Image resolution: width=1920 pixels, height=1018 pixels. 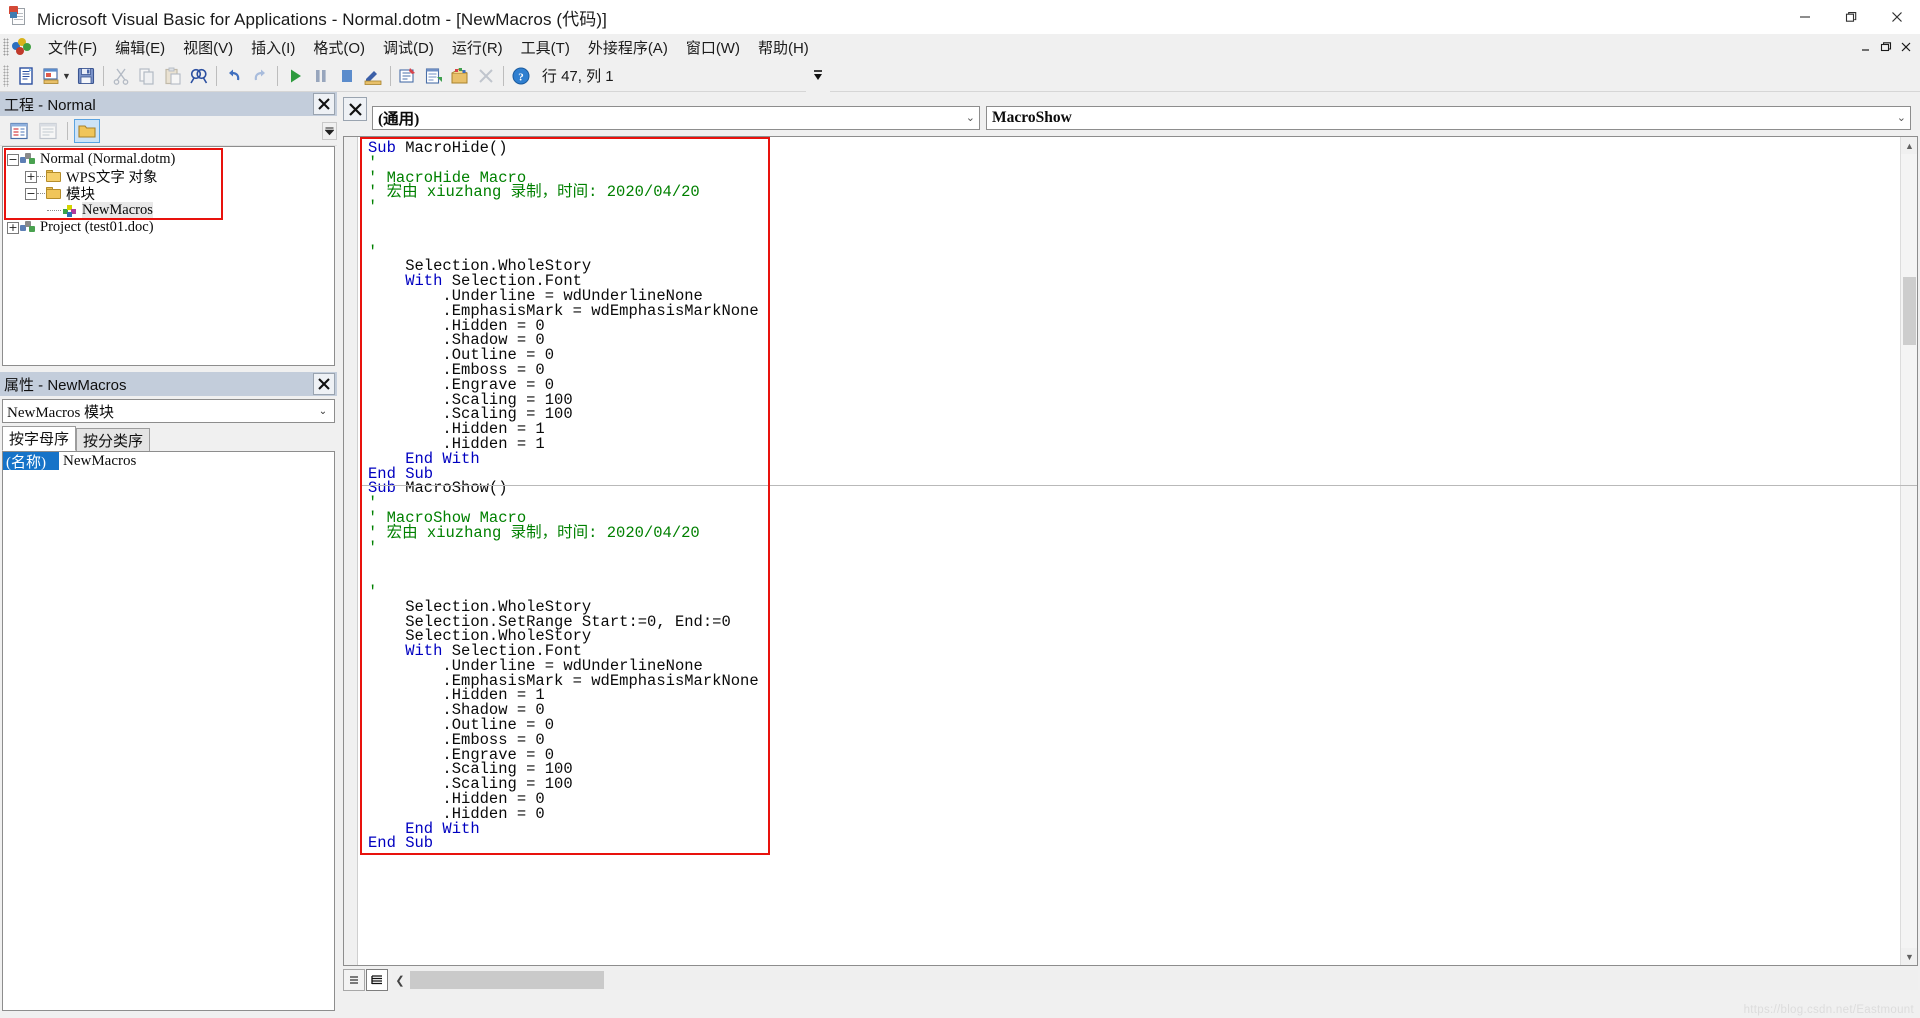 What do you see at coordinates (273, 47) in the screenshot?
I see `menu-insert: 插入(I)` at bounding box center [273, 47].